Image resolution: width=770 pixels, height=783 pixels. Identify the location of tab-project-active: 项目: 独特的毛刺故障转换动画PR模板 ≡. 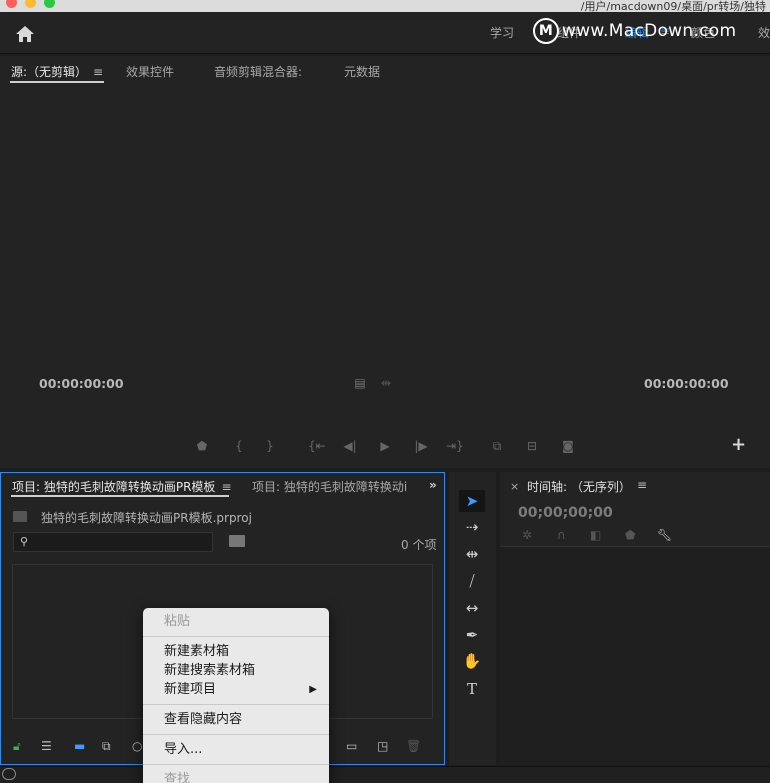
(122, 486).